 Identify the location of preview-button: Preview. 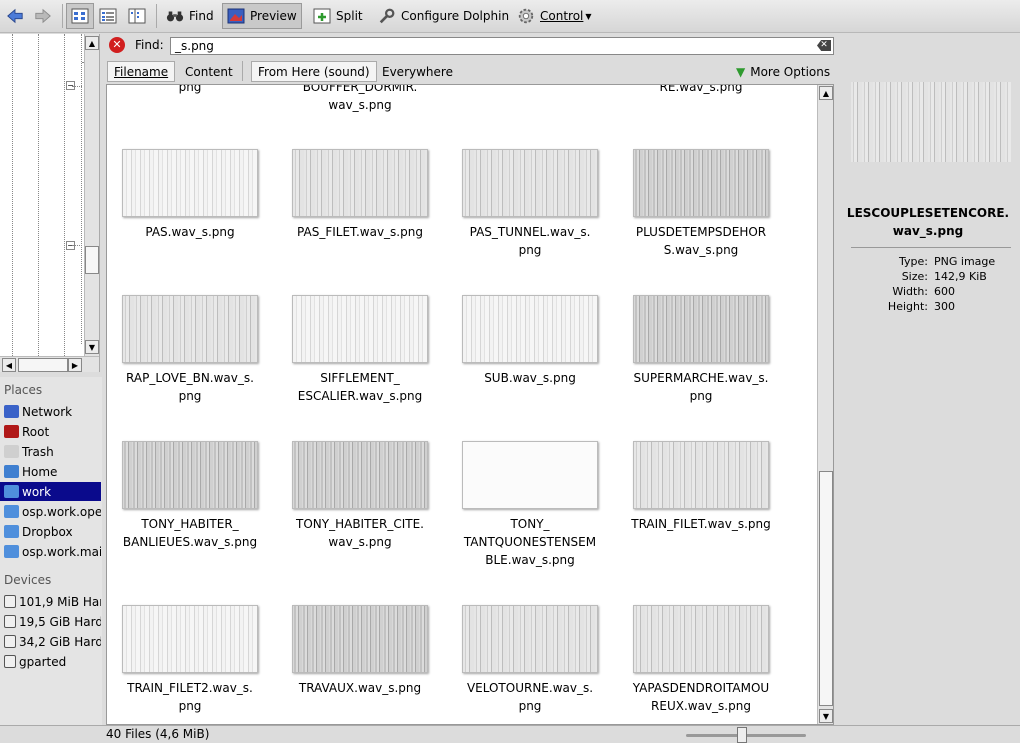
(262, 16).